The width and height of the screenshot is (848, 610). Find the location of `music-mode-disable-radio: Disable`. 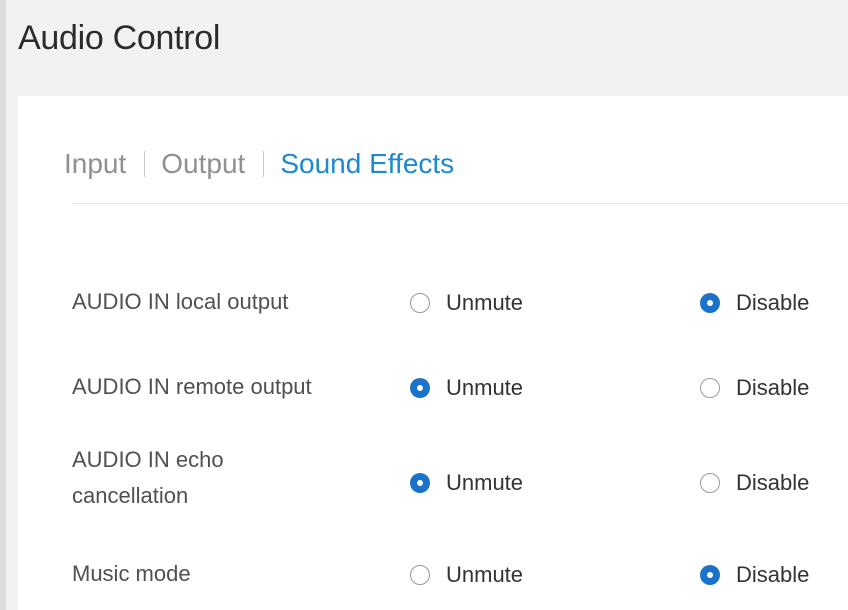

music-mode-disable-radio: Disable is located at coordinates (754, 575).